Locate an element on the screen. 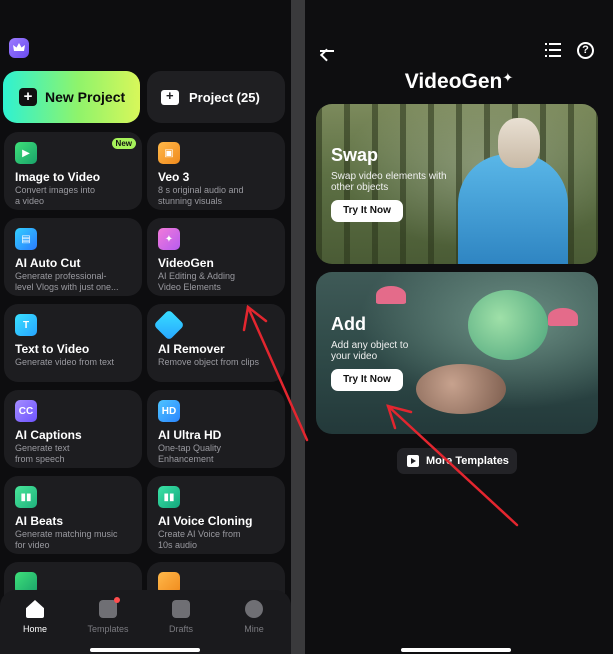  add-title: Add is located at coordinates (348, 324).